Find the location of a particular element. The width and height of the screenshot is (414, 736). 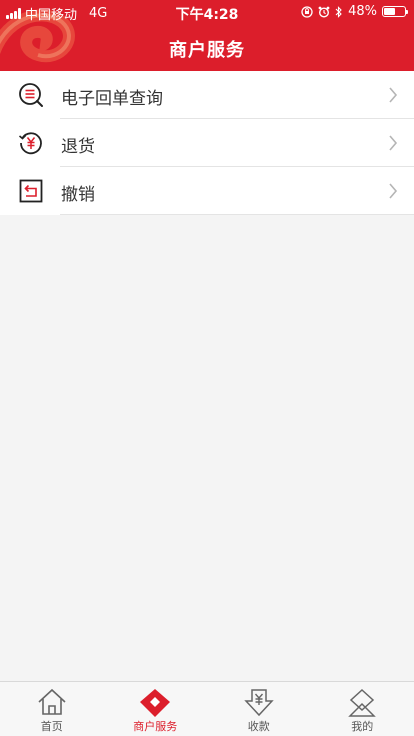

app-header: 中国移动 4G 下午4:28 48% 商户服务 is located at coordinates (207, 35).